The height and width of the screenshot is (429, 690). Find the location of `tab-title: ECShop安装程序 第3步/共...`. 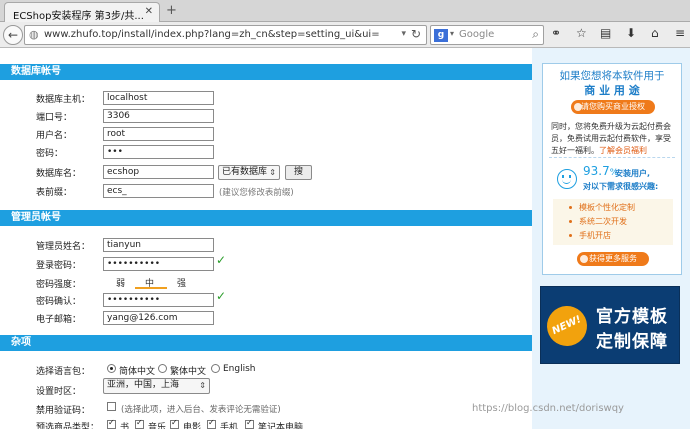

tab-title: ECShop安装程序 第3步/共... is located at coordinates (78, 16).